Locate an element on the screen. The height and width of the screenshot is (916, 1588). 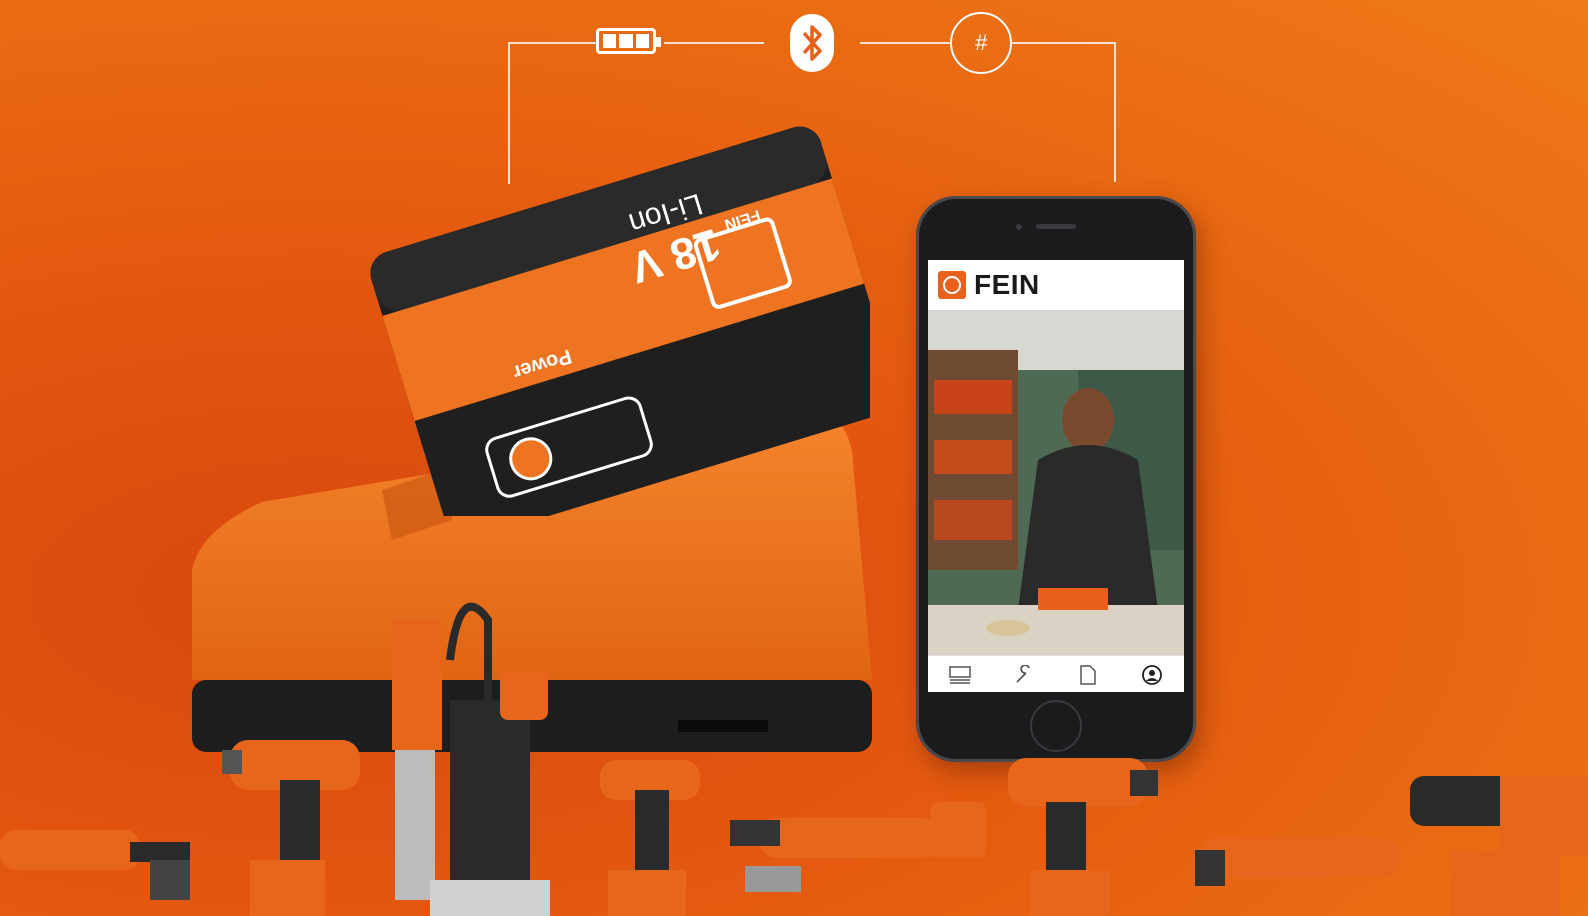
battery-pack is located at coordinates (620, 321).